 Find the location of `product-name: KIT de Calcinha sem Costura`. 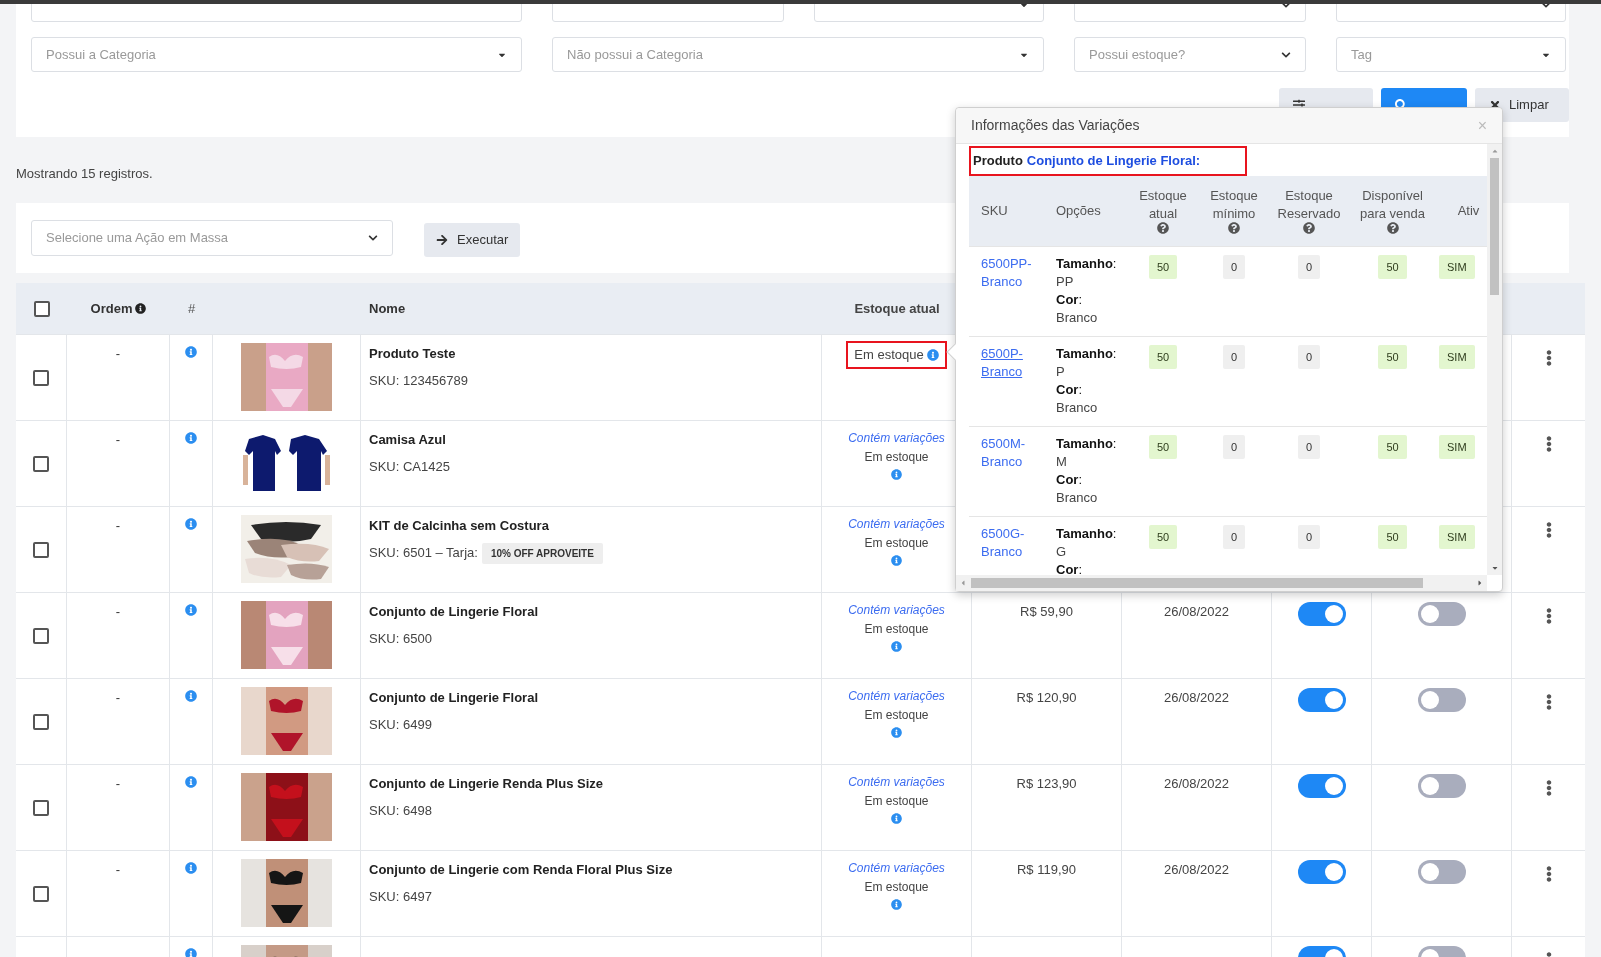

product-name: KIT de Calcinha sem Costura is located at coordinates (595, 526).